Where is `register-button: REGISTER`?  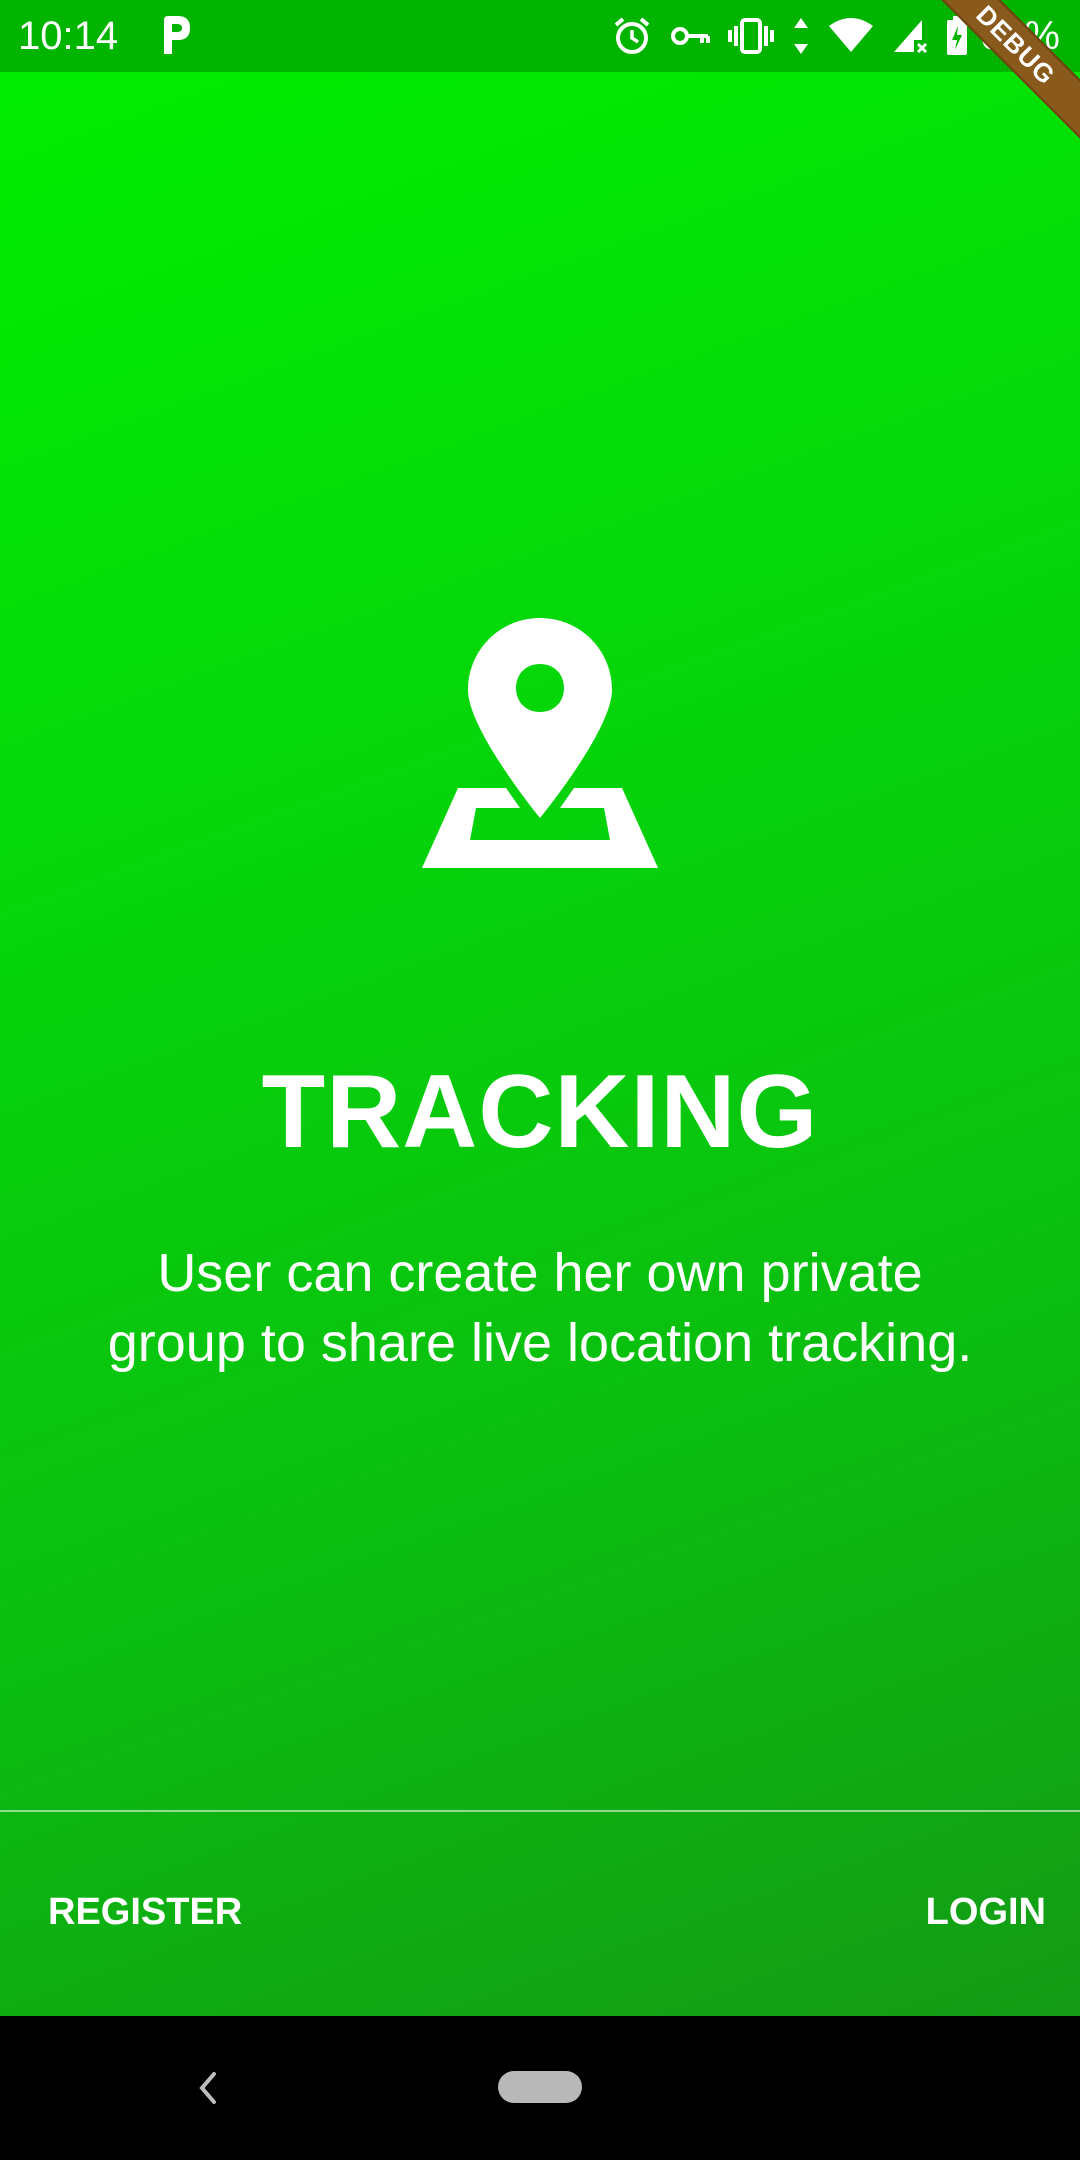 register-button: REGISTER is located at coordinates (145, 1912).